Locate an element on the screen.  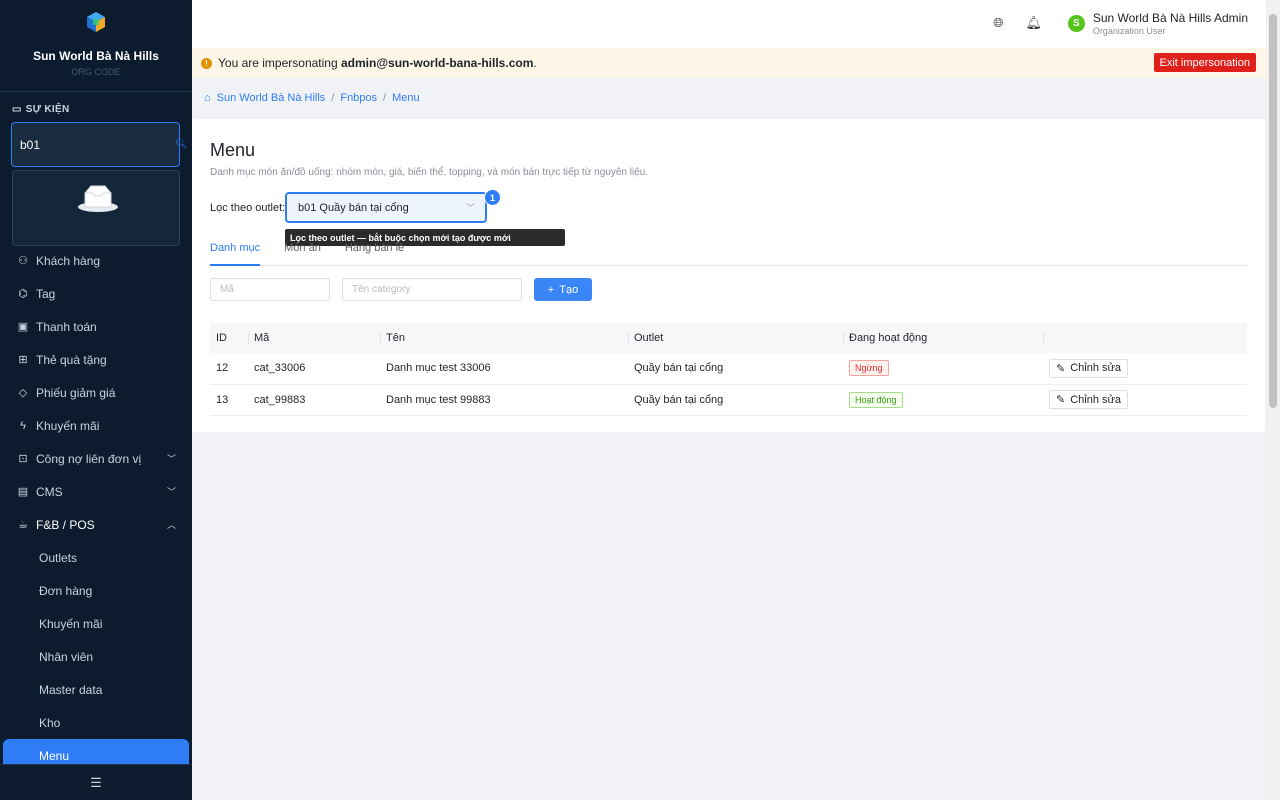
tab-dishes: Món ăn is located at coordinates (302, 252).